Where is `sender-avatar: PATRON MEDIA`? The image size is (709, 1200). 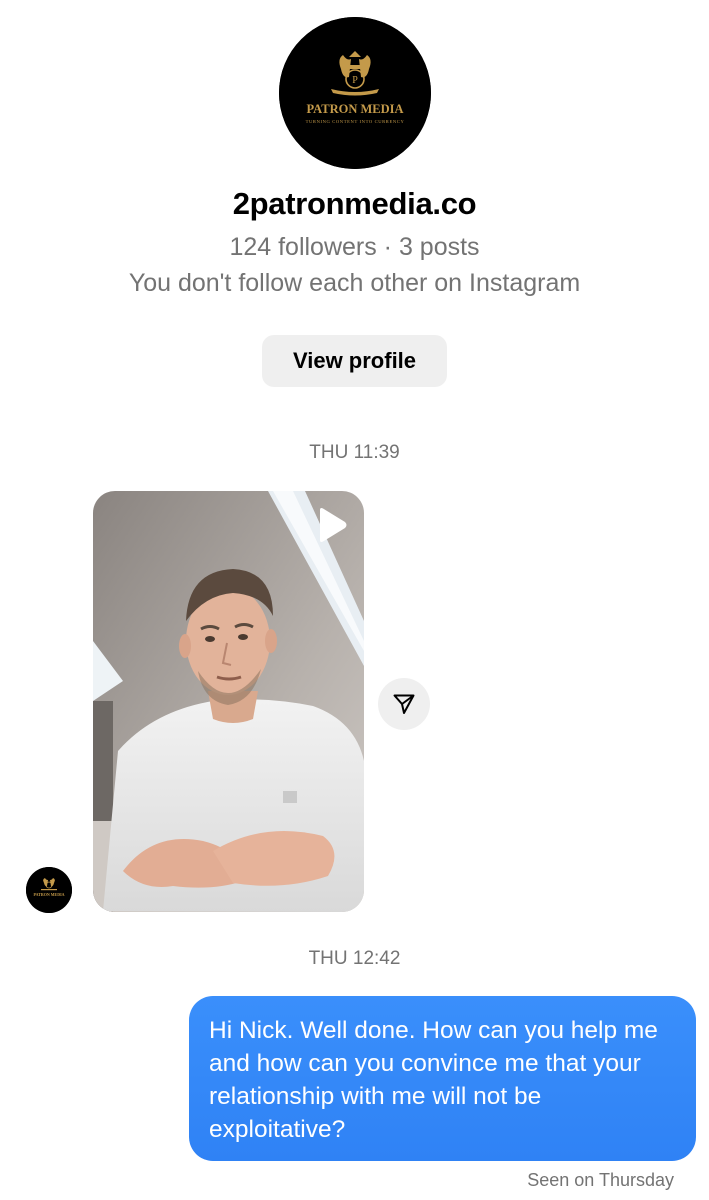 sender-avatar: PATRON MEDIA is located at coordinates (49, 890).